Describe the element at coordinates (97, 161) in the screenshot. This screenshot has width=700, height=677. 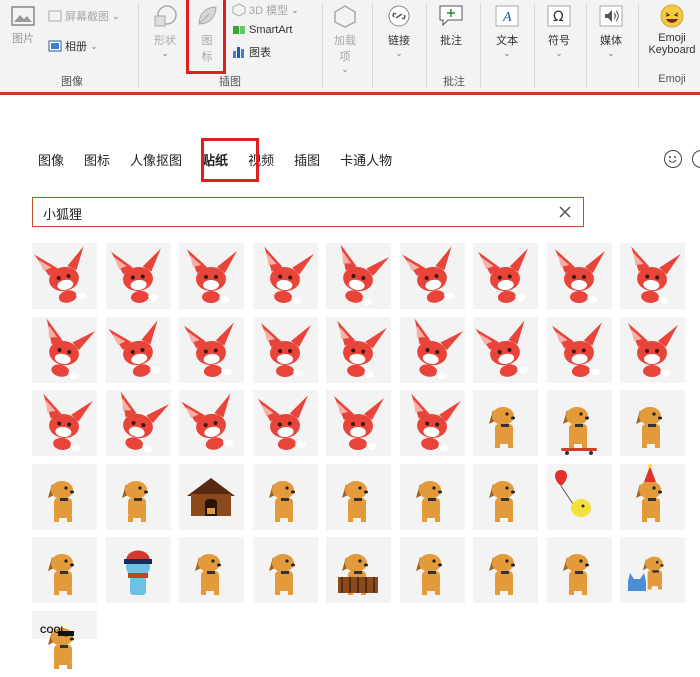
I see `tab-1: 图标` at that location.